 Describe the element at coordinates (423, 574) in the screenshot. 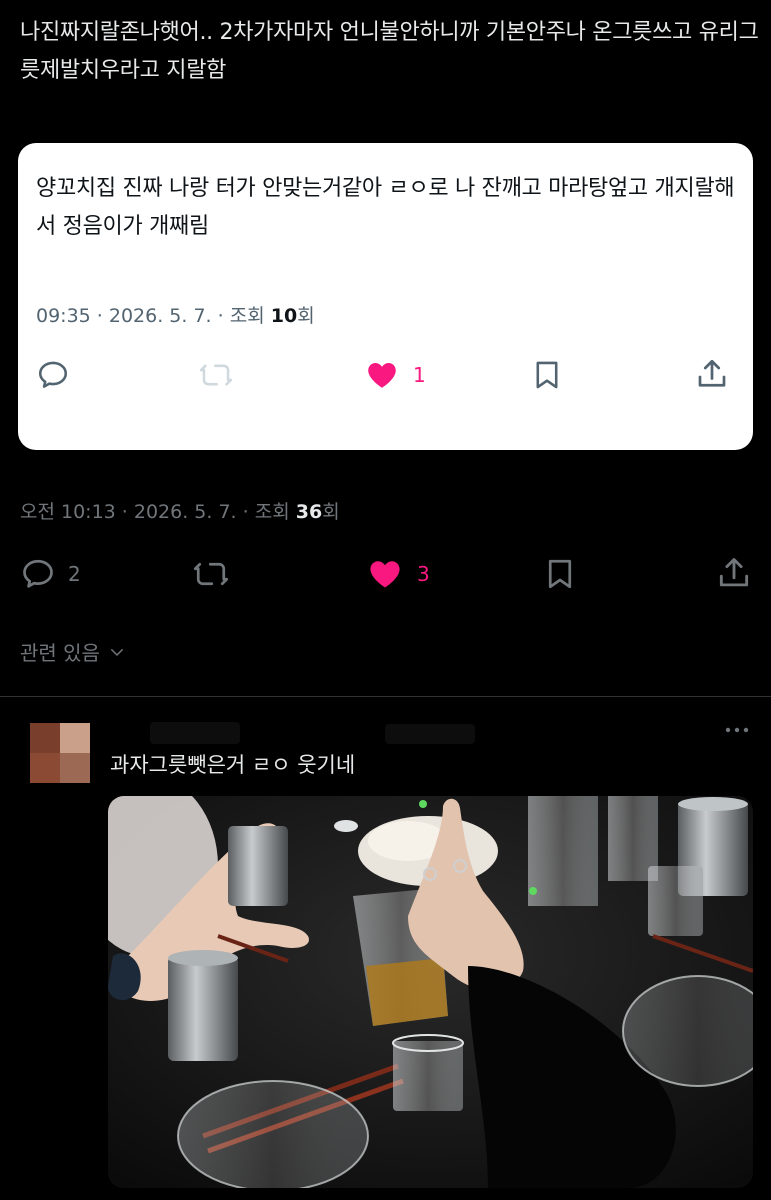

I see `like-count: 3` at that location.